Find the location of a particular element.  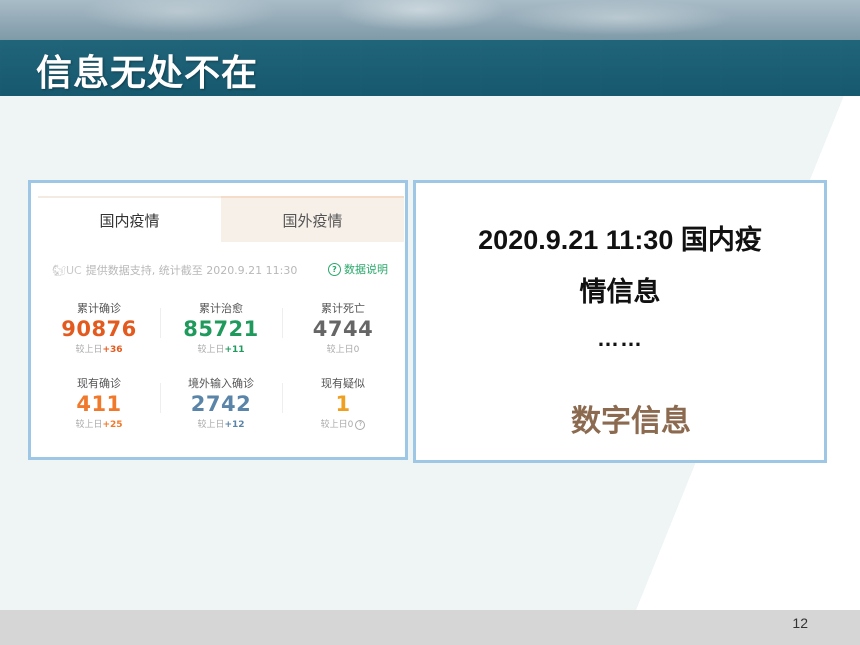

source-text: 提供数据支持, 统计截至 2020.9.21 11:30 is located at coordinates (191, 270).